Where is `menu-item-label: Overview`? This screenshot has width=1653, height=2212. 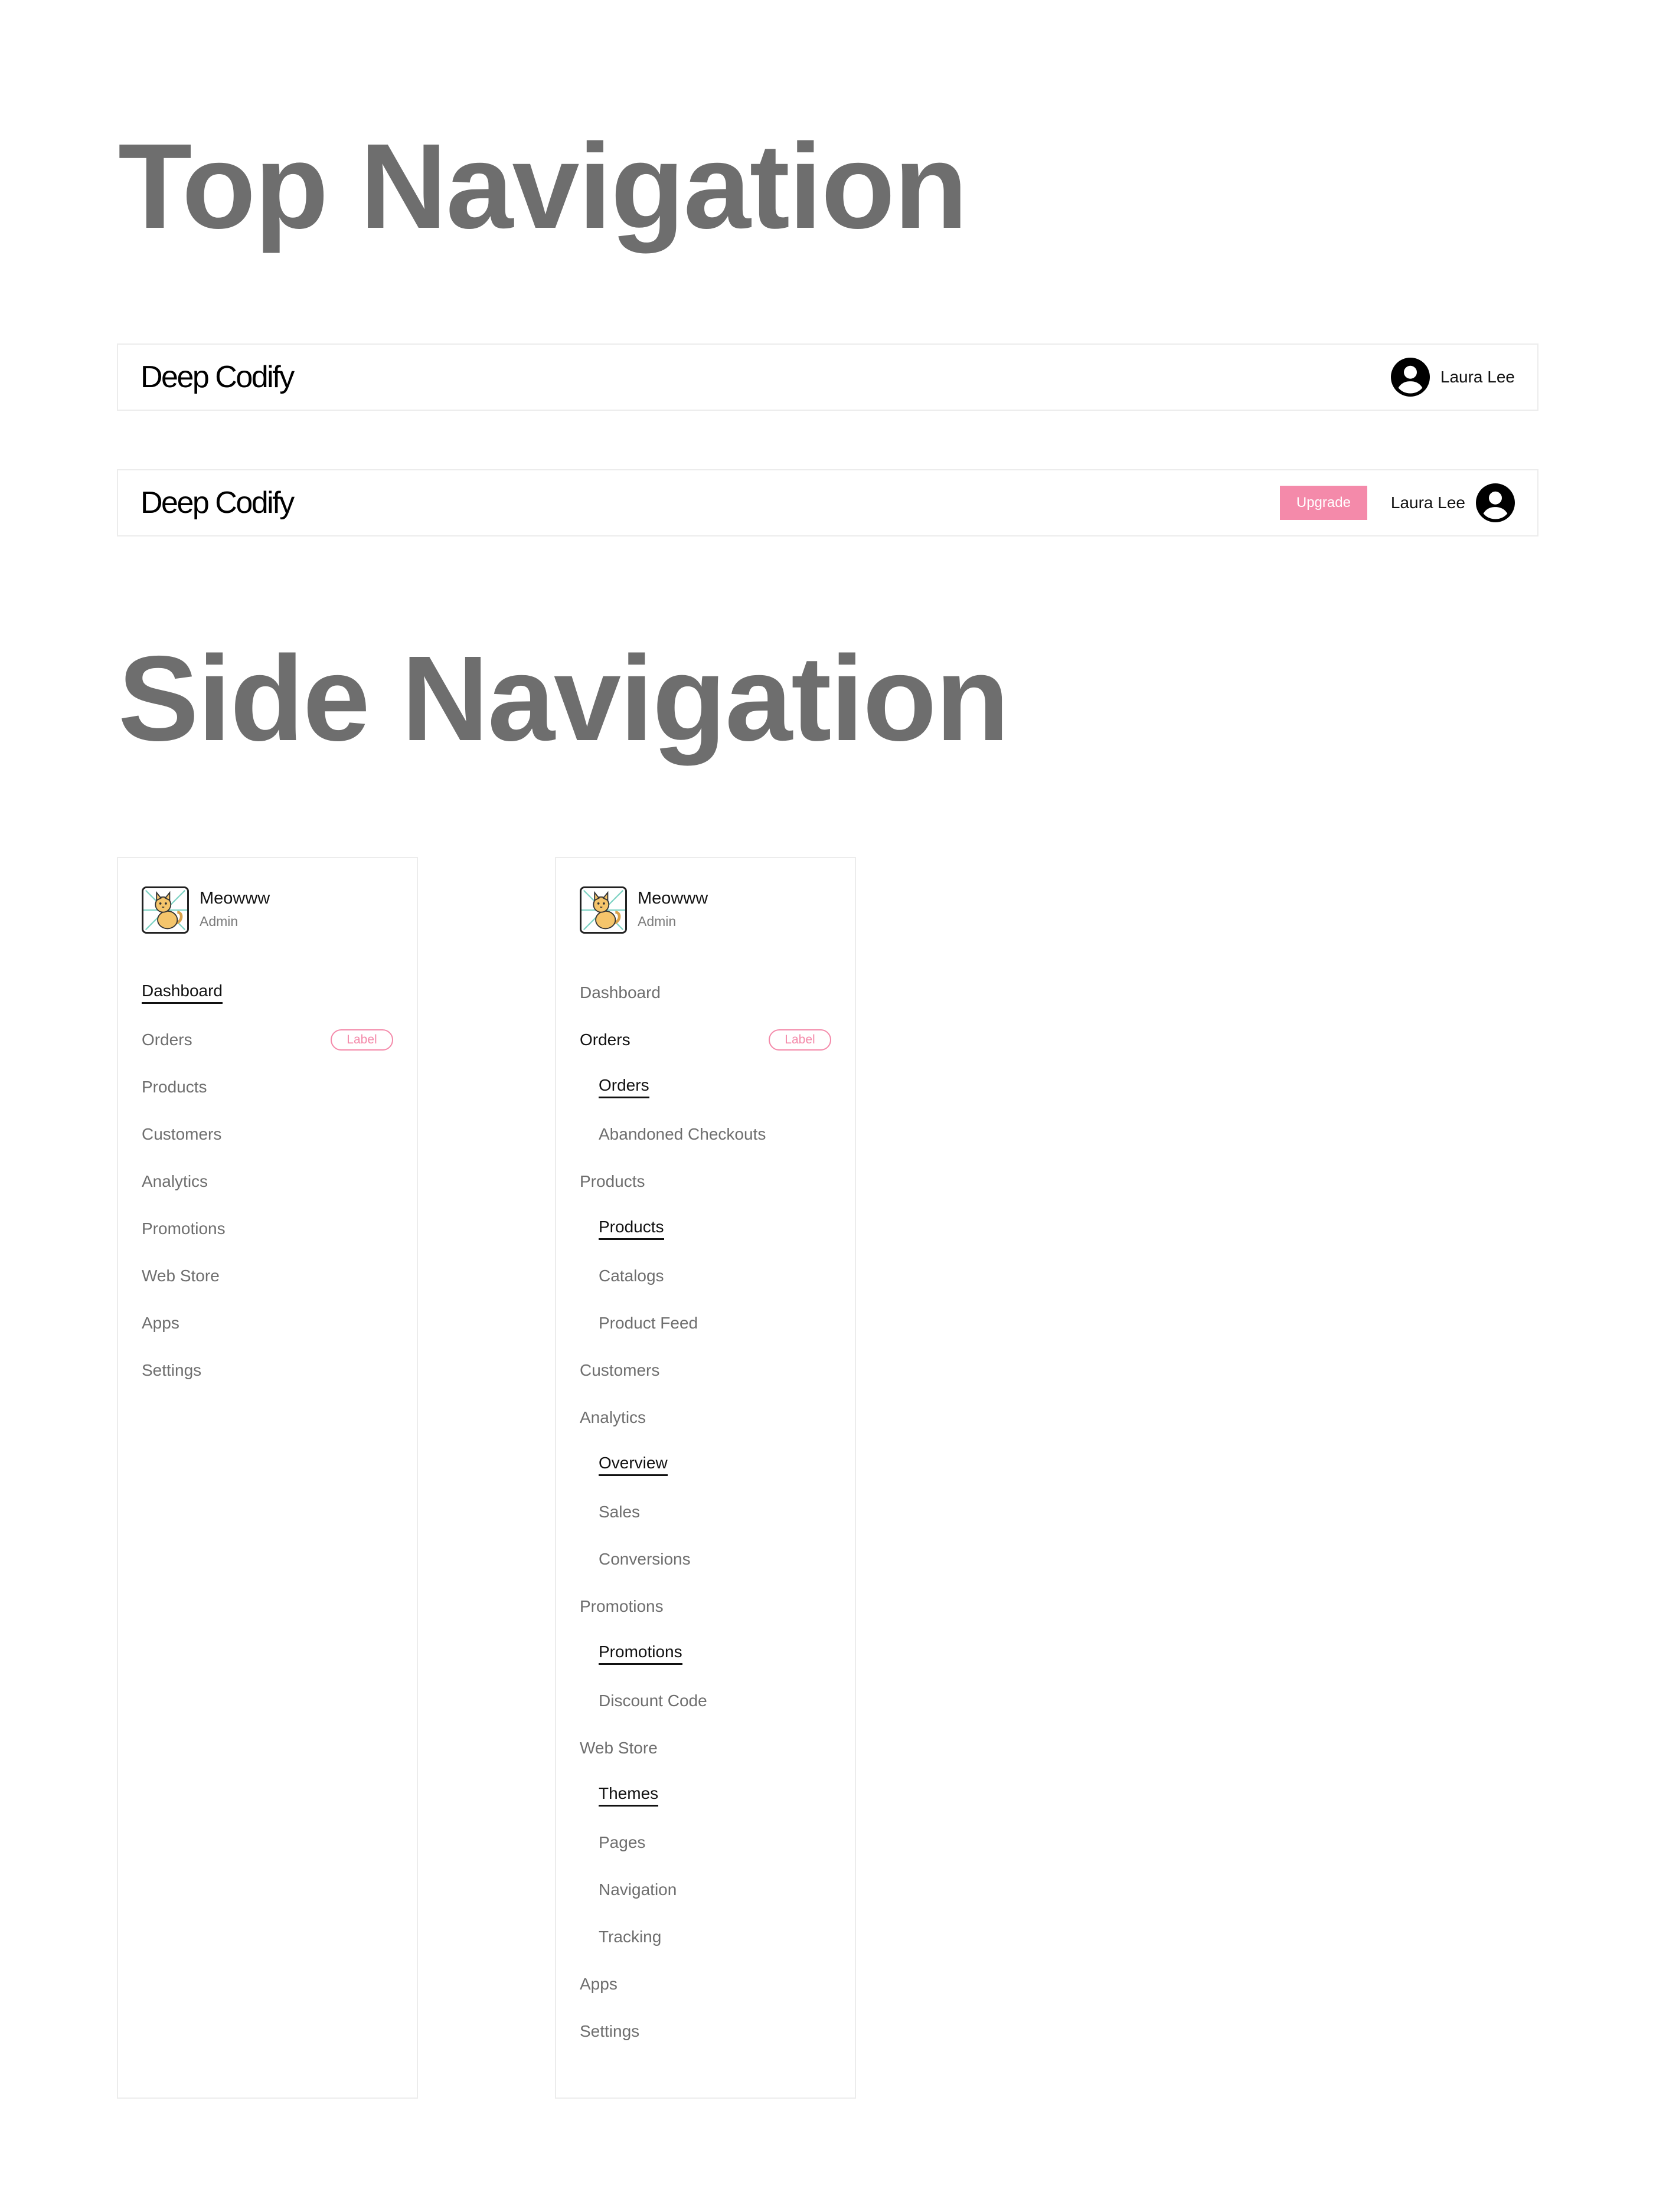 menu-item-label: Overview is located at coordinates (633, 1465).